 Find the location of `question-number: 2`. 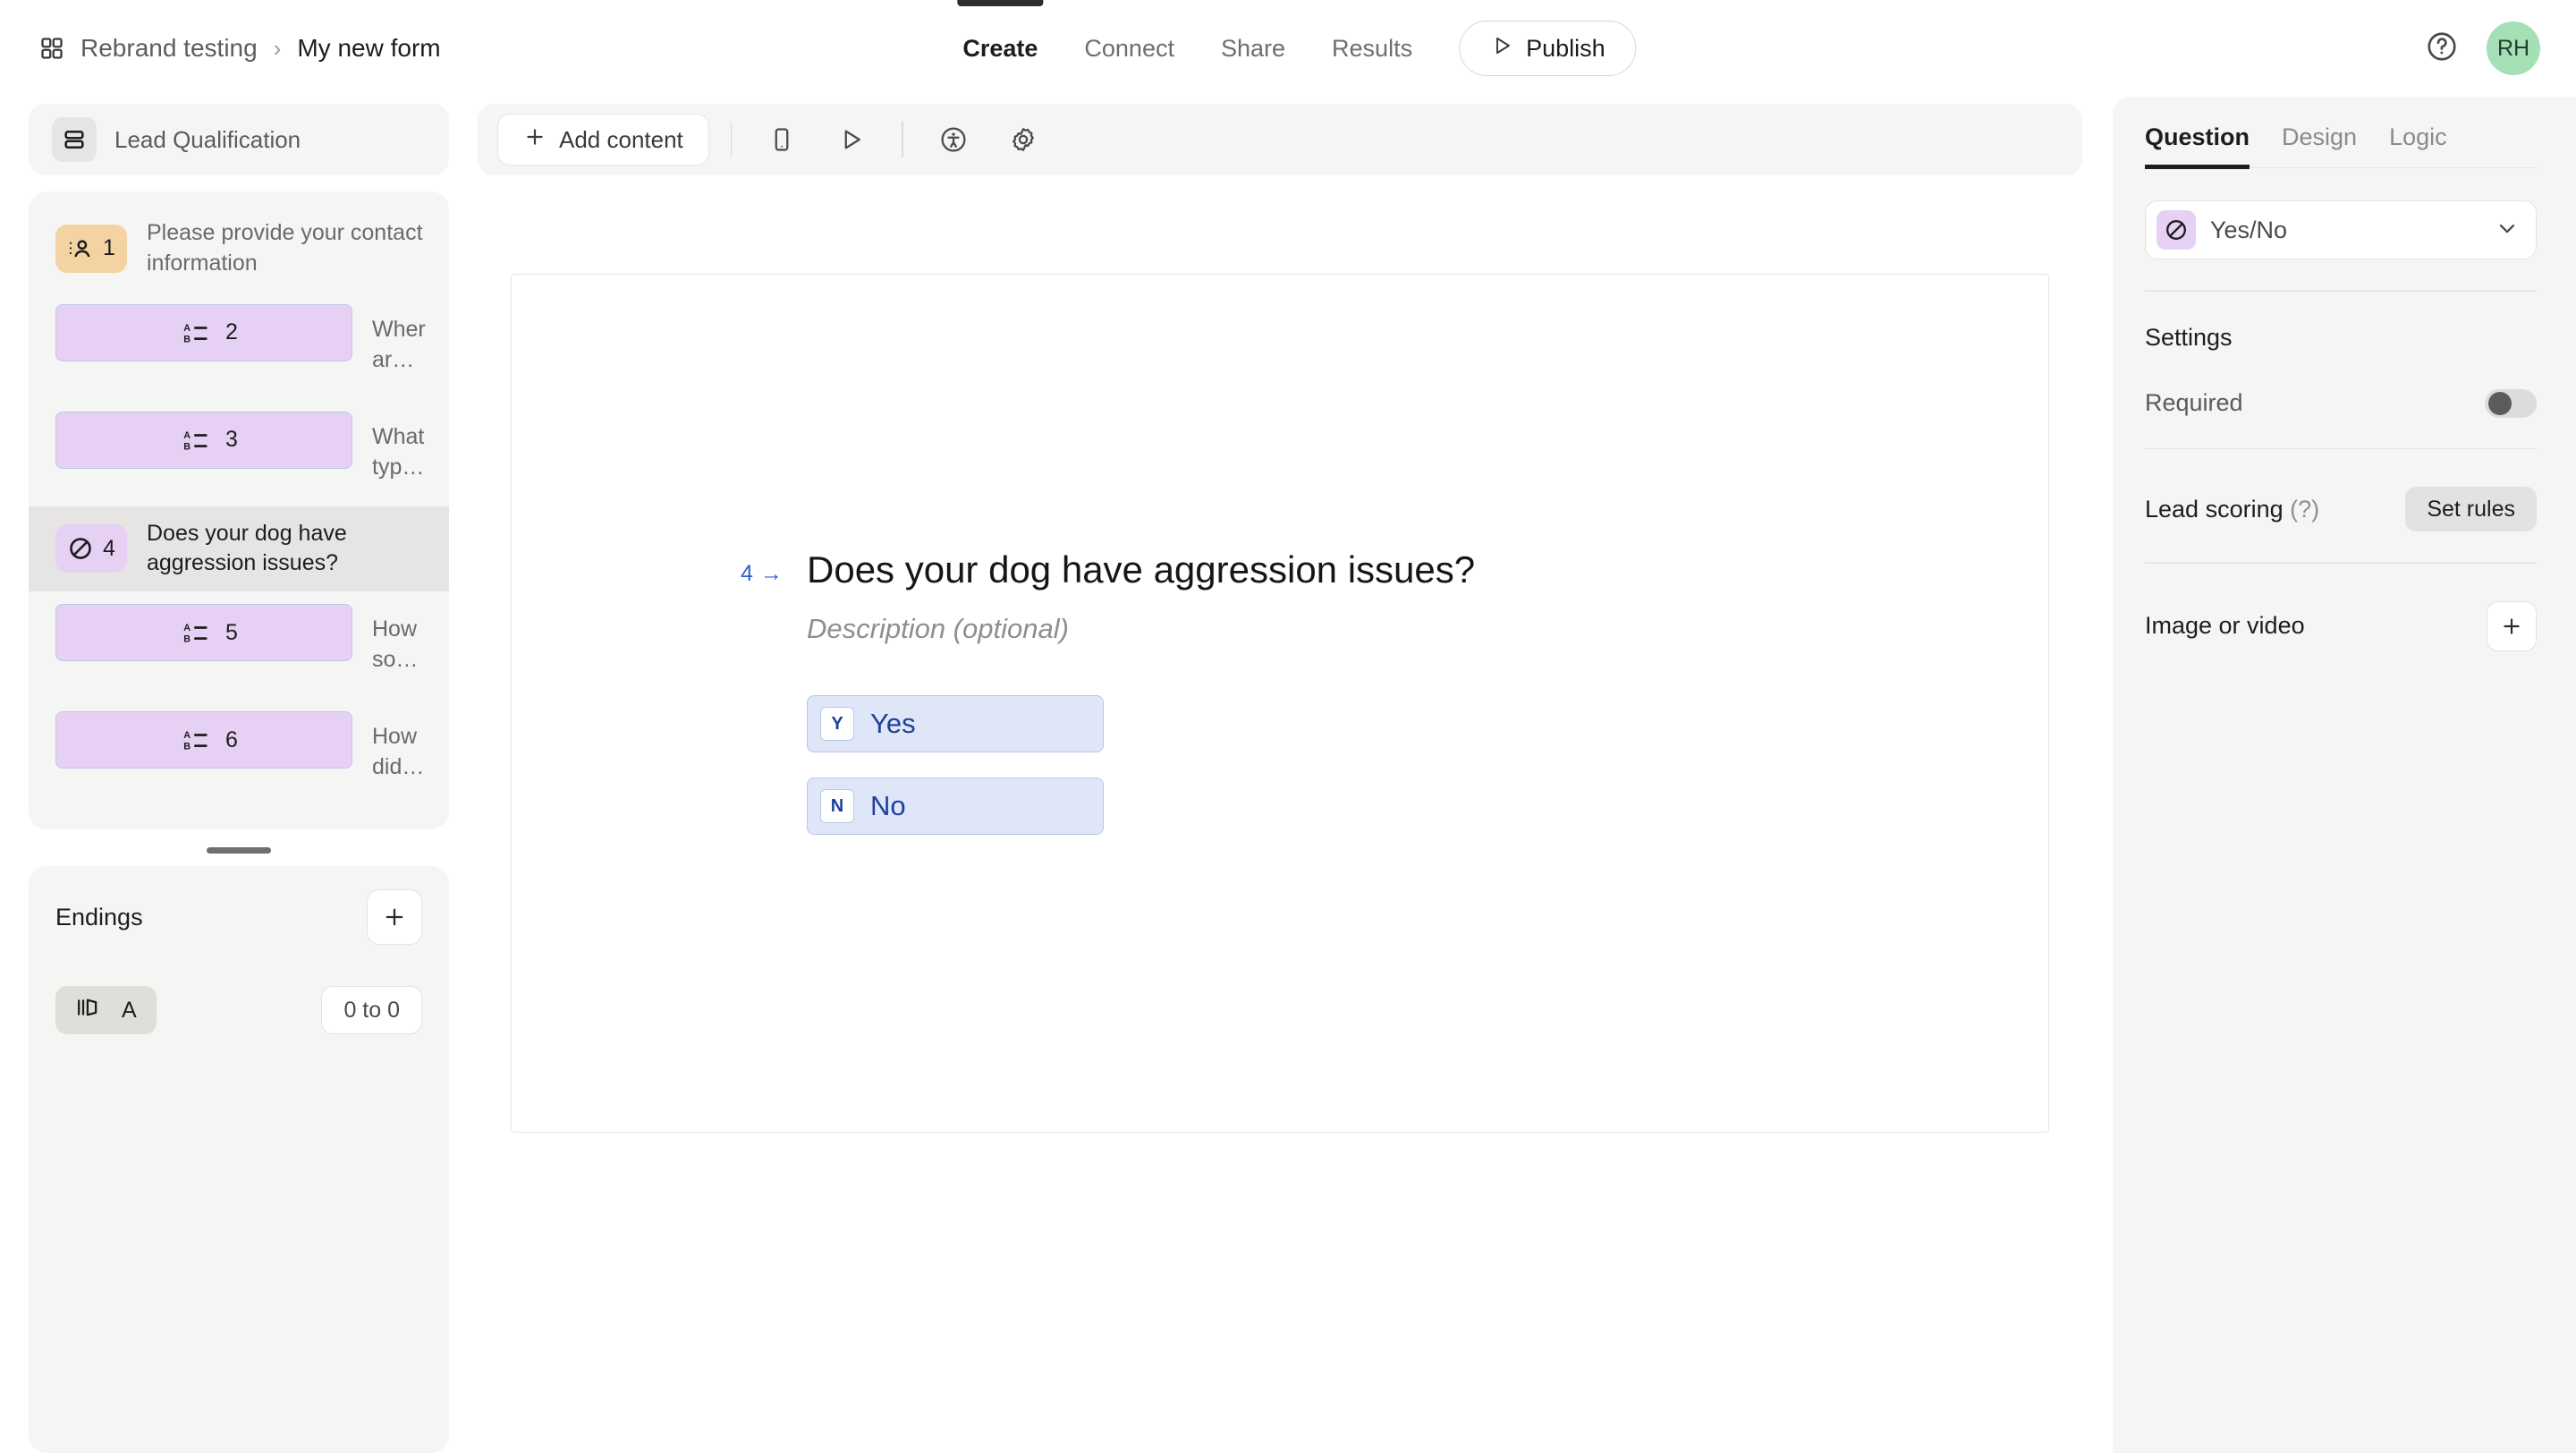

question-number: 2 is located at coordinates (231, 331).